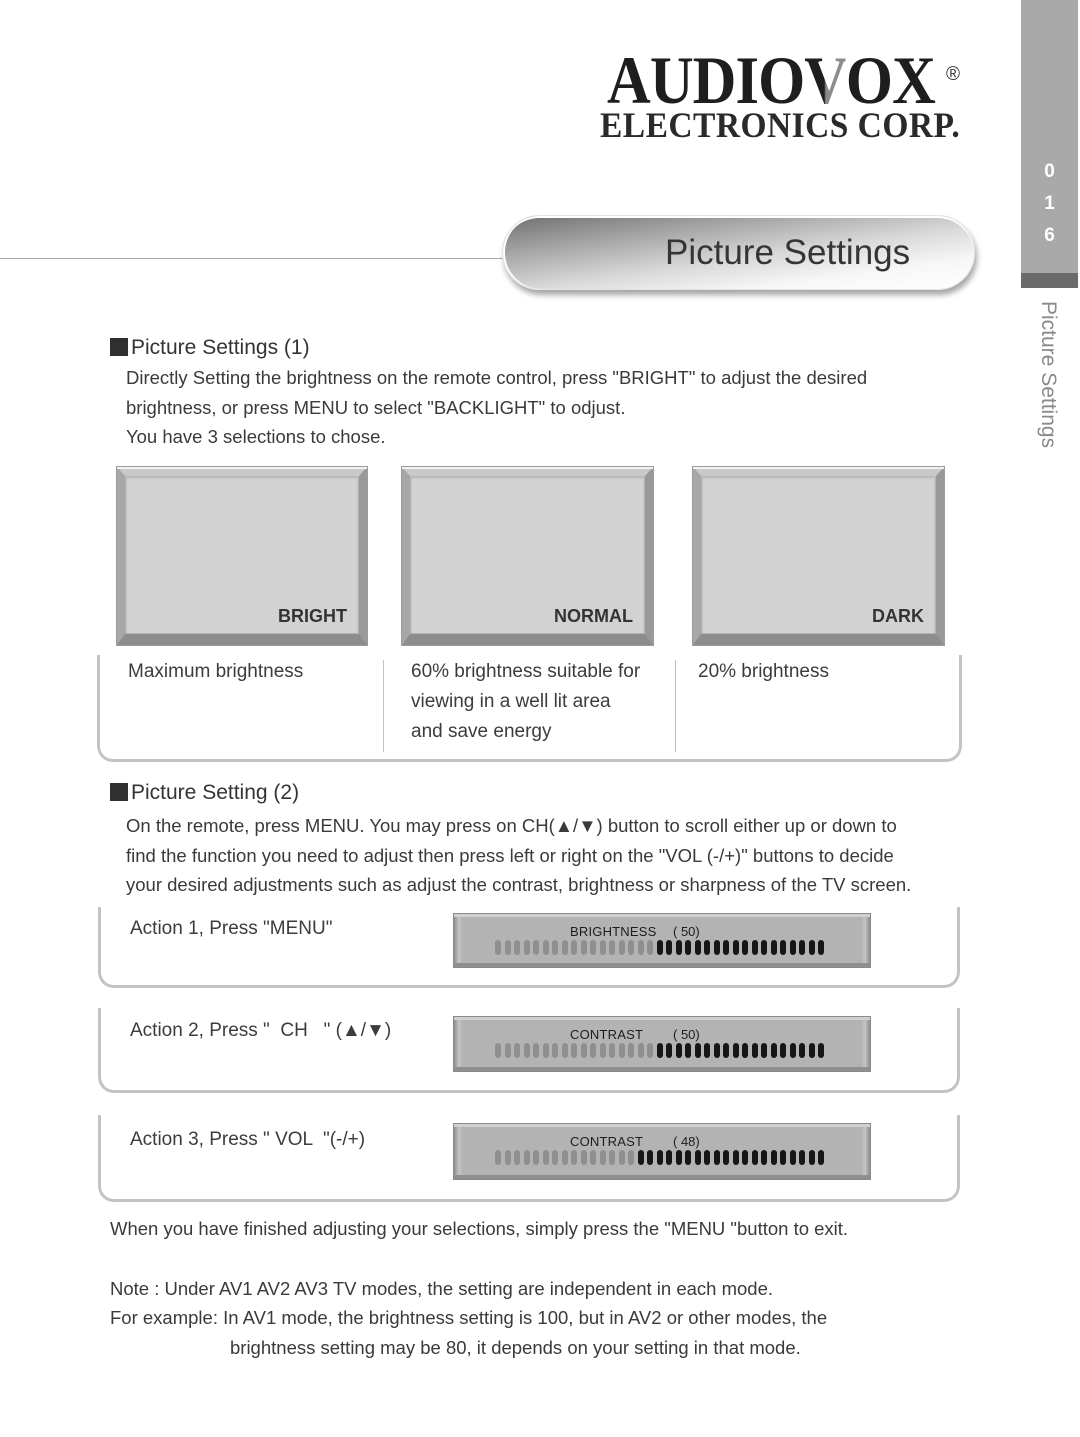  I want to click on action-label: Action 3, Press " VOL "(-/+), so click(248, 1139).